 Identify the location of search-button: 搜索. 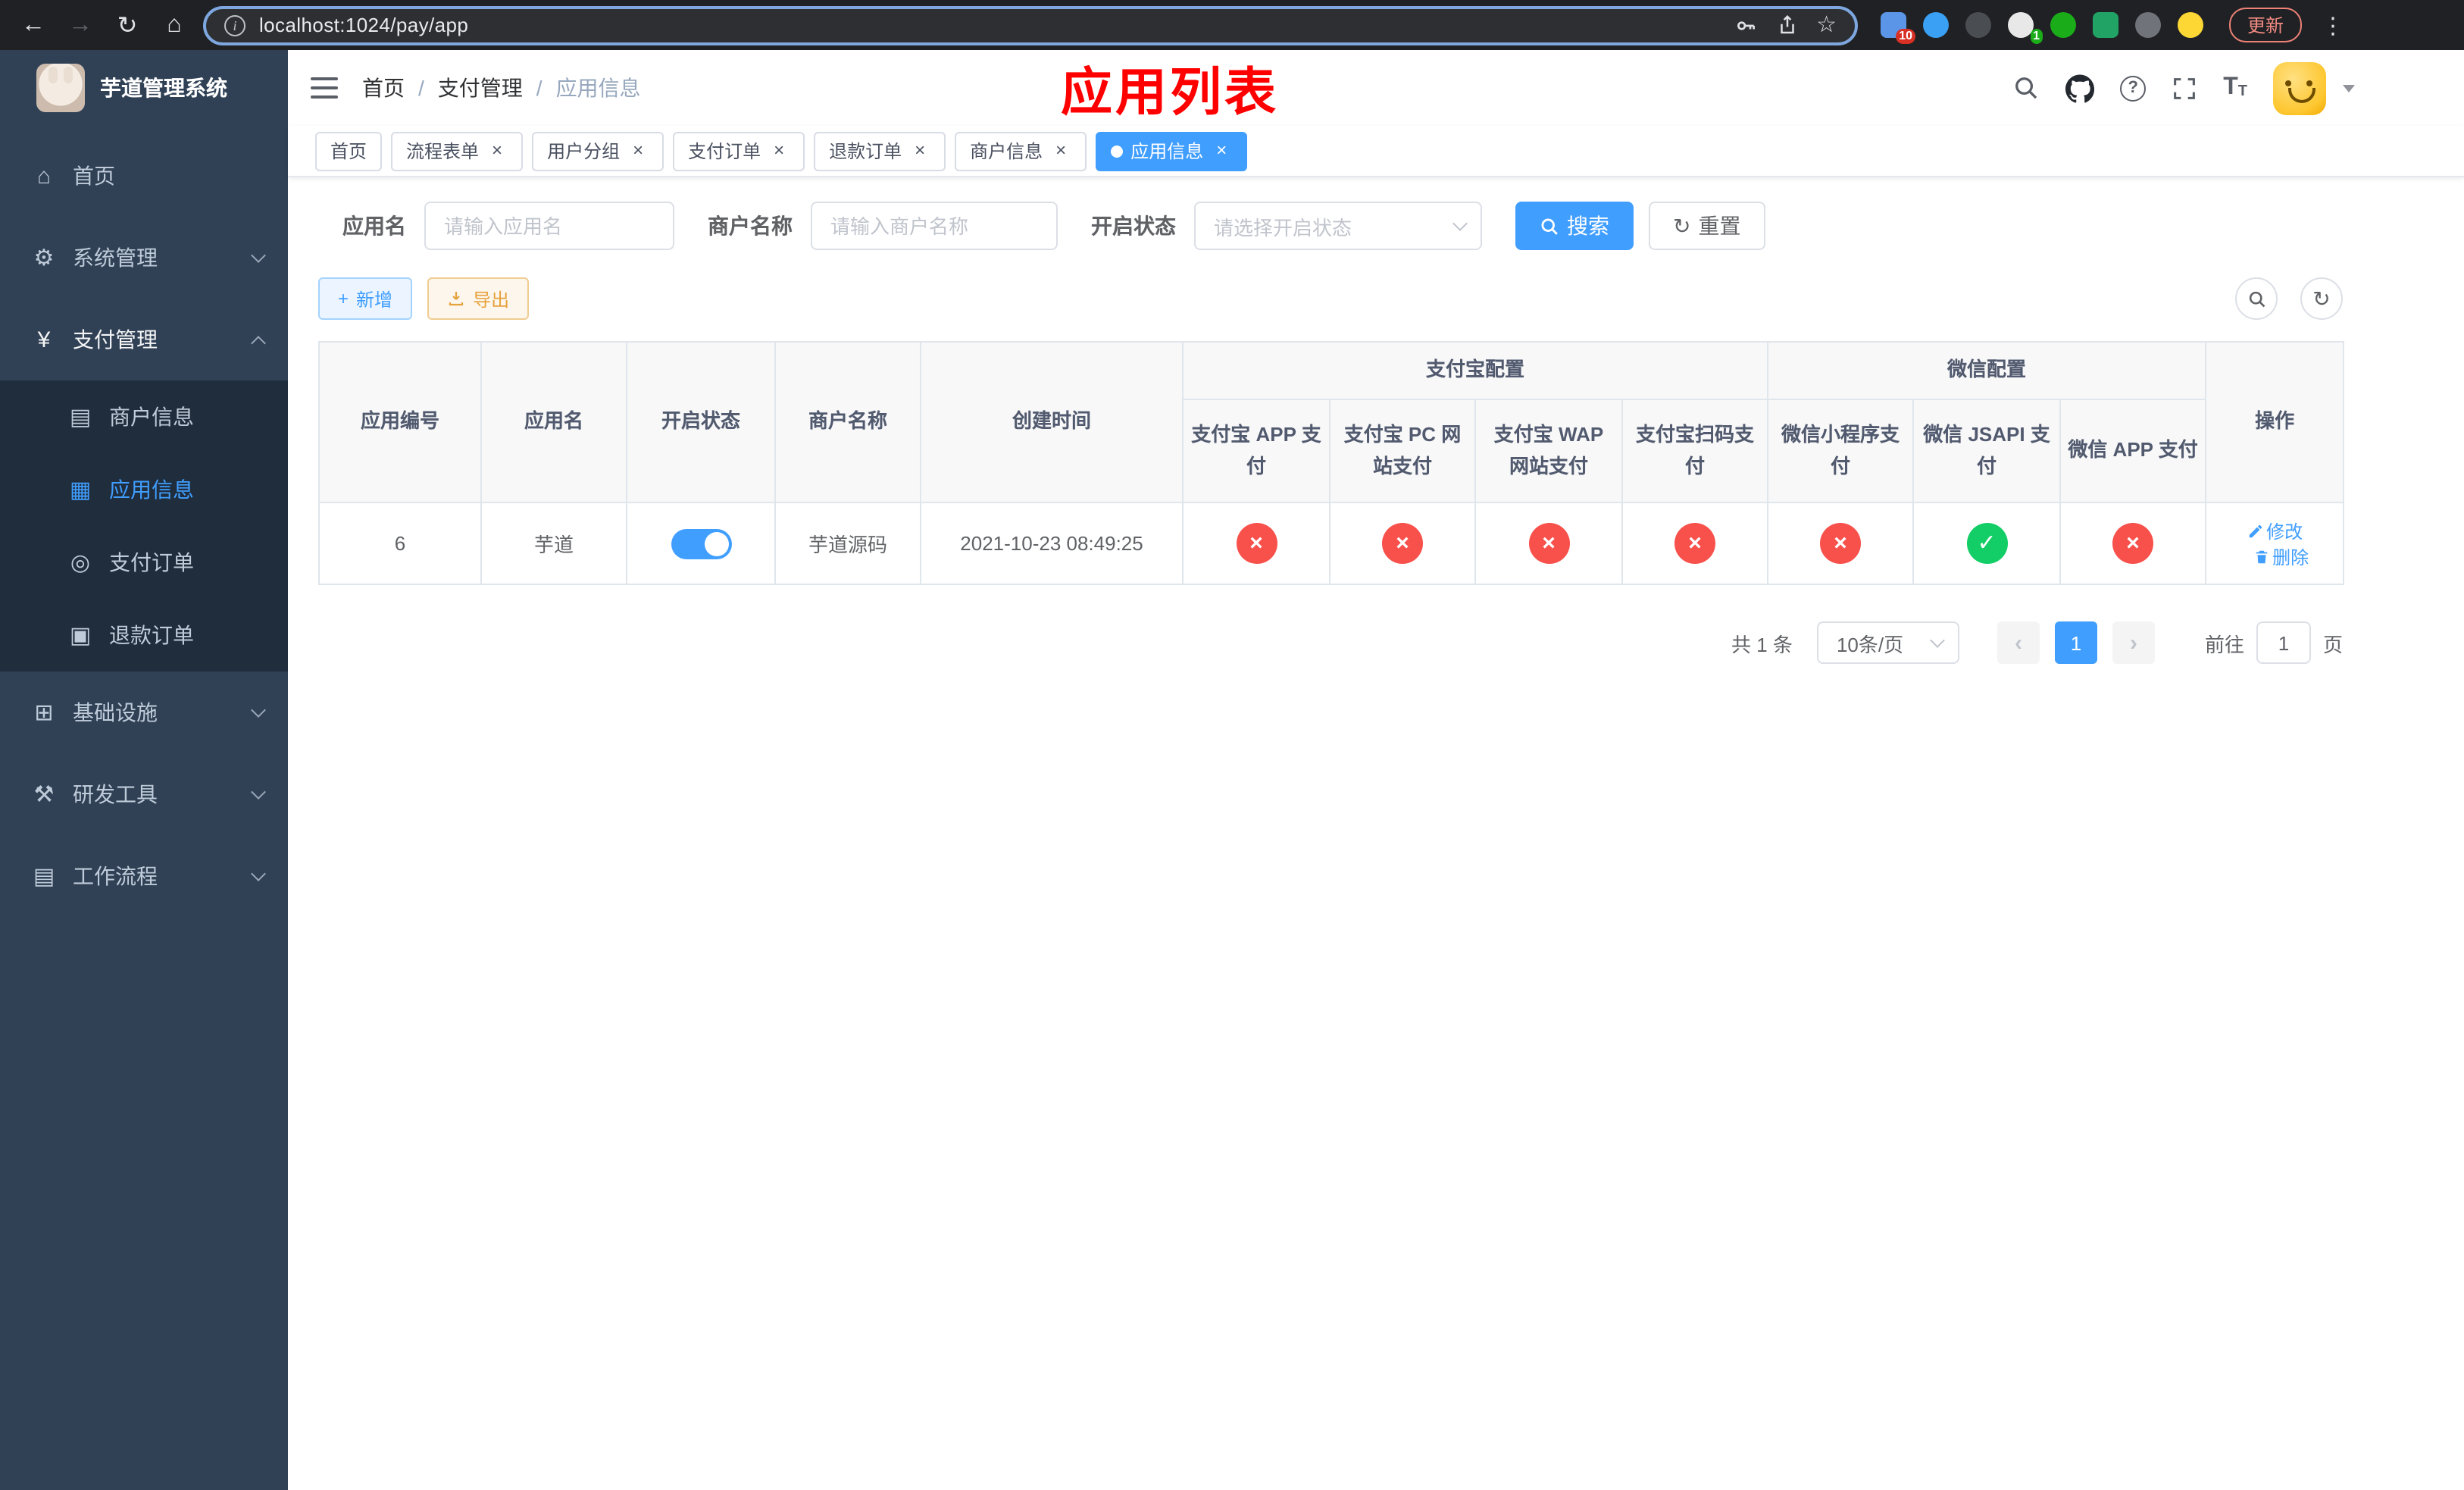
(1574, 226).